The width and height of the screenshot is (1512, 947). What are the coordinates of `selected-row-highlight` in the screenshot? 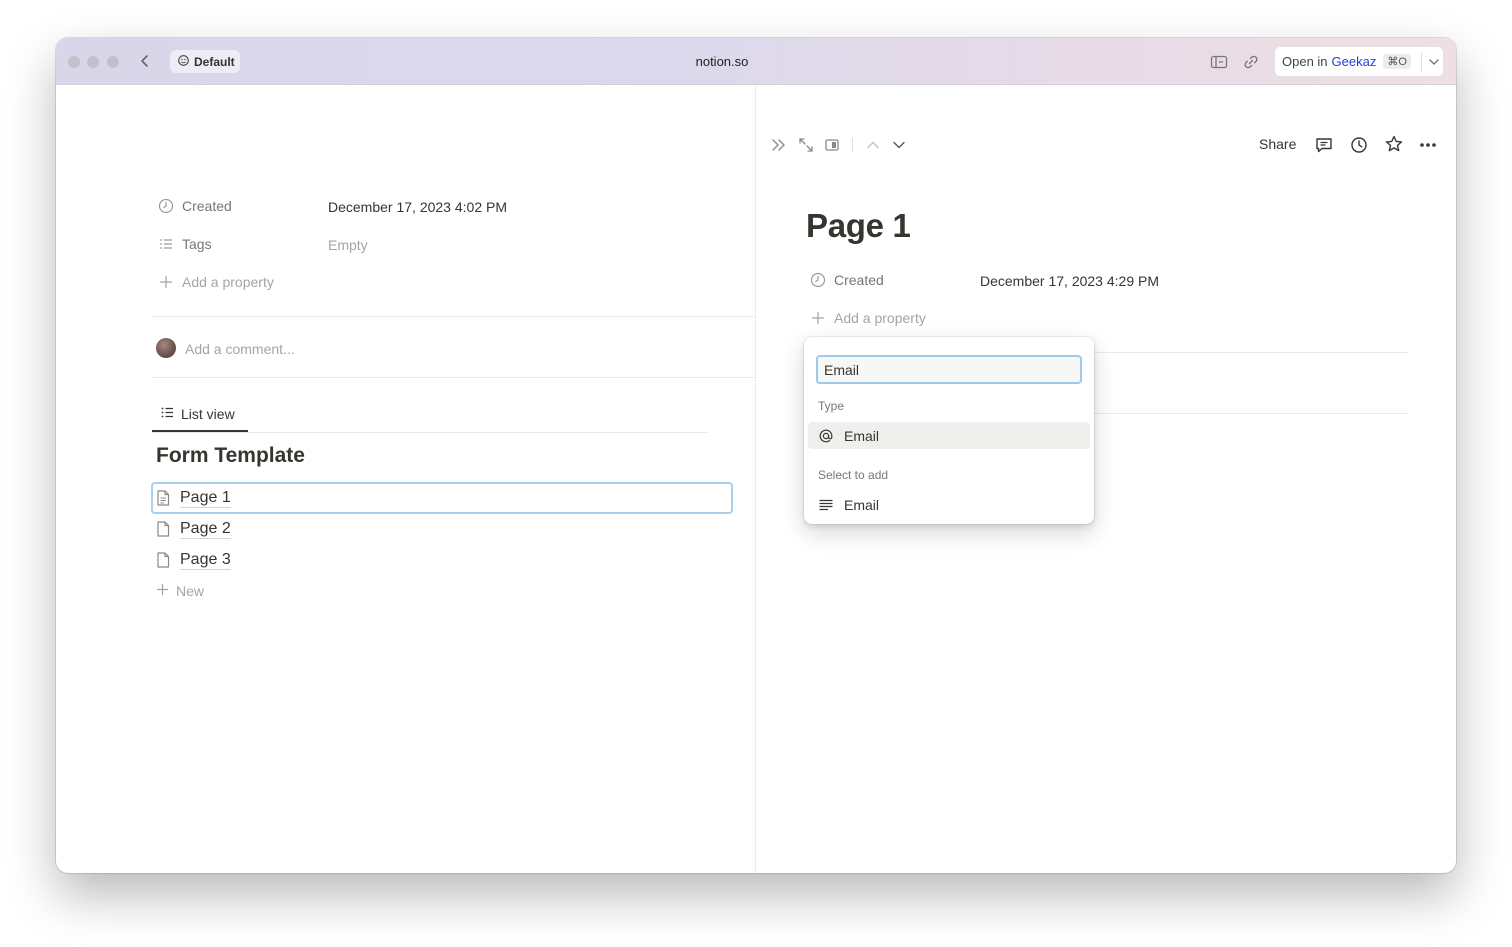 It's located at (442, 498).